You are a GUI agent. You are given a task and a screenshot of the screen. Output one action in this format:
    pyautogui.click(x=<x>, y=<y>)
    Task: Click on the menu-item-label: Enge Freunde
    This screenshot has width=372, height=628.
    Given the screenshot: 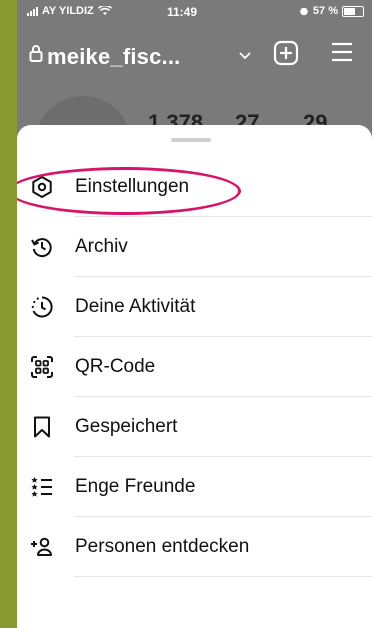 What is the action you would take?
    pyautogui.click(x=135, y=486)
    